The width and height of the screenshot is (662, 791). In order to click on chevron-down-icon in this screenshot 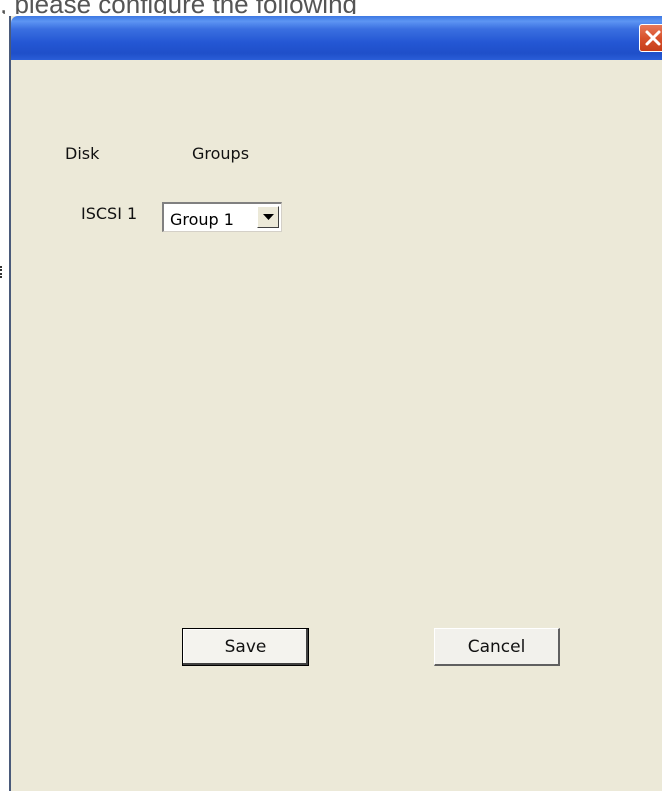, I will do `click(268, 217)`.